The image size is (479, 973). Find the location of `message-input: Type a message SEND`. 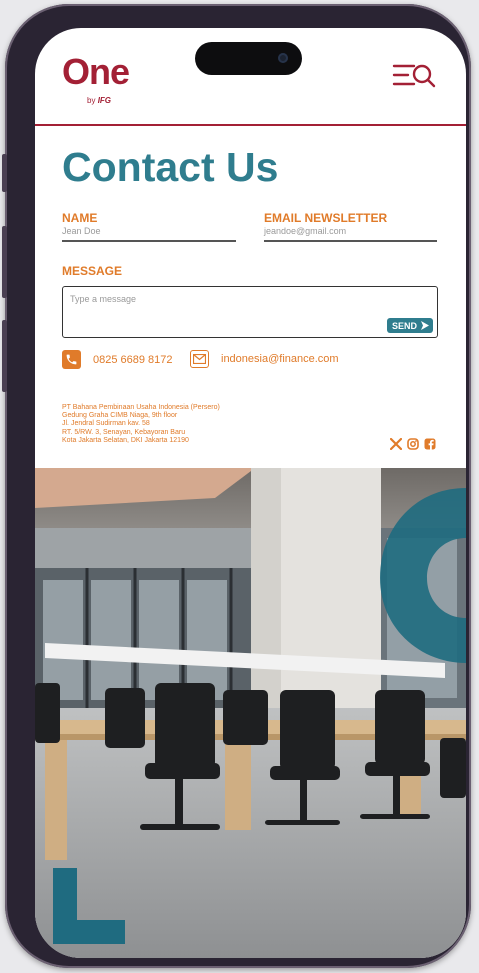

message-input: Type a message SEND is located at coordinates (250, 312).